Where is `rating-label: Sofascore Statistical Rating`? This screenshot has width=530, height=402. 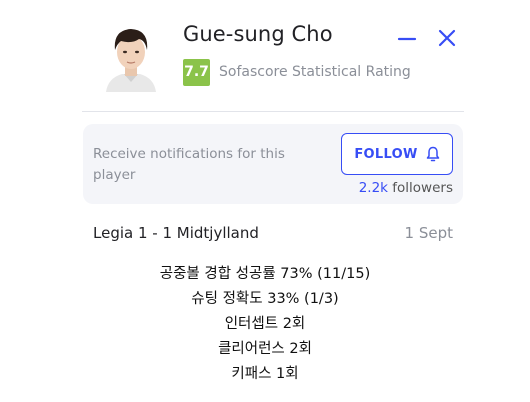 rating-label: Sofascore Statistical Rating is located at coordinates (315, 72).